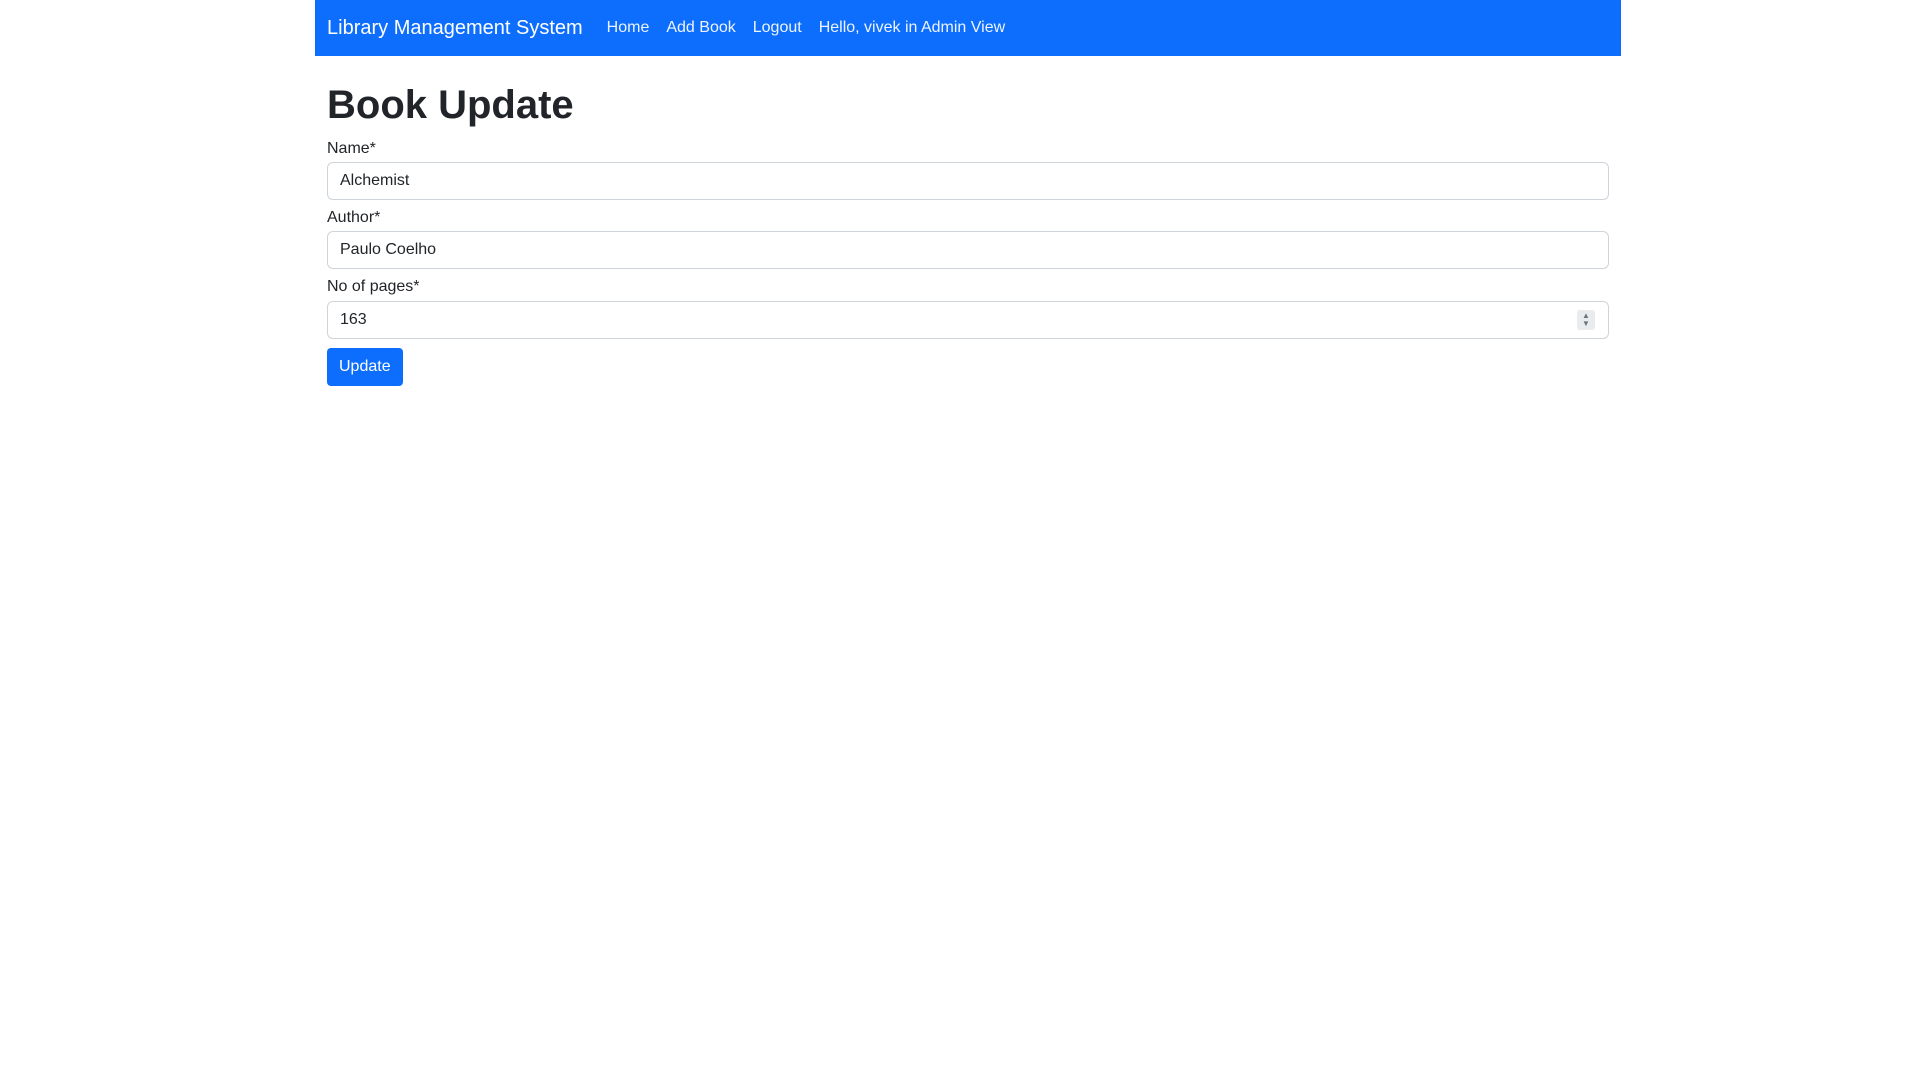 This screenshot has width=1920, height=1080. I want to click on name-field-group: Name* Alchemist, so click(968, 170).